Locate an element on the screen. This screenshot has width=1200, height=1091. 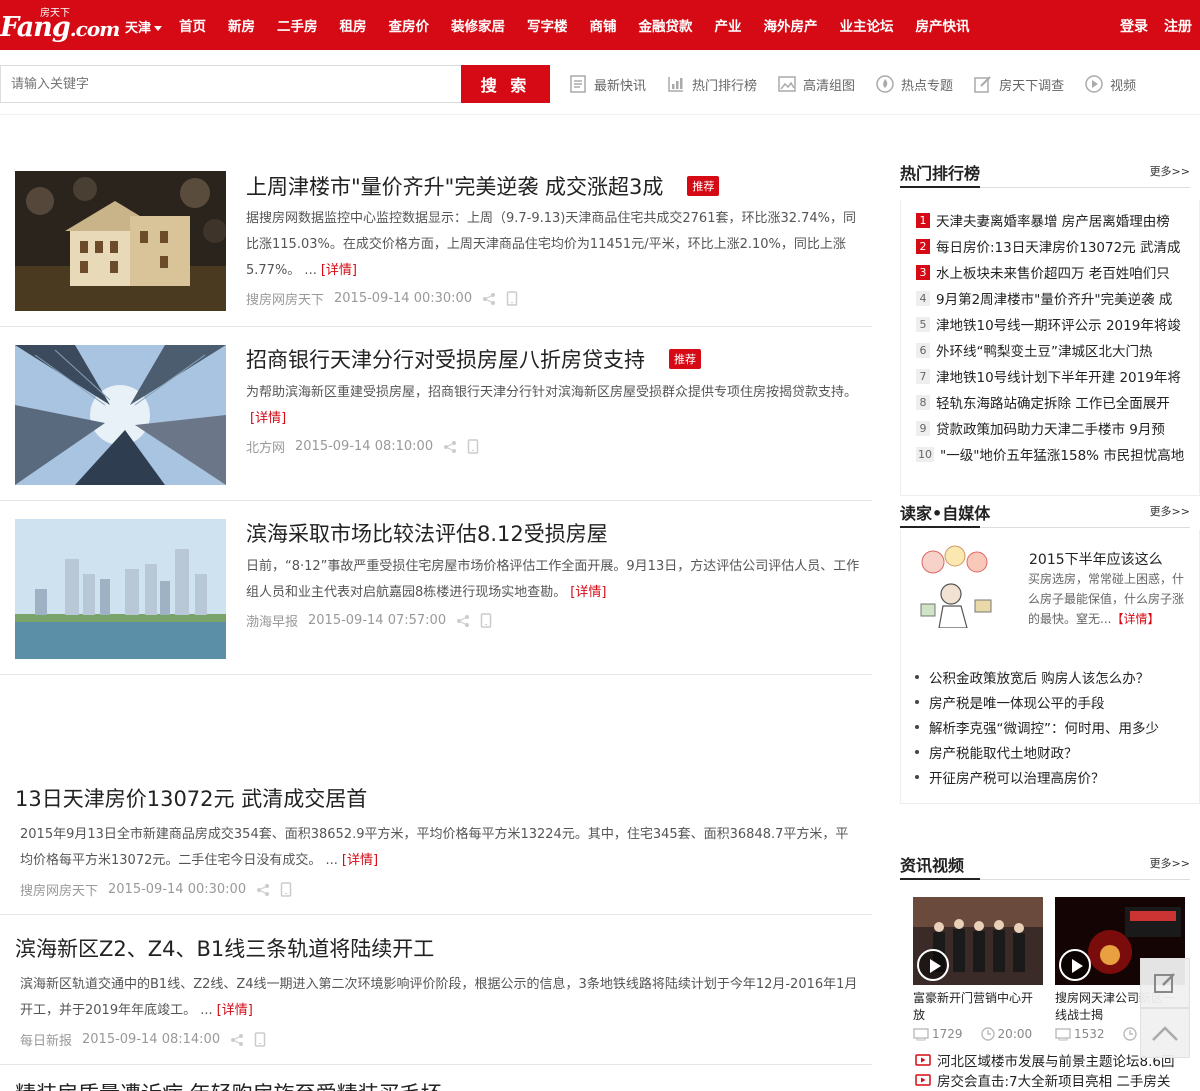
rank-item: 4 9月第2周津楼市"量价齐升"完美逆袭 成 is located at coordinates (1051, 298).